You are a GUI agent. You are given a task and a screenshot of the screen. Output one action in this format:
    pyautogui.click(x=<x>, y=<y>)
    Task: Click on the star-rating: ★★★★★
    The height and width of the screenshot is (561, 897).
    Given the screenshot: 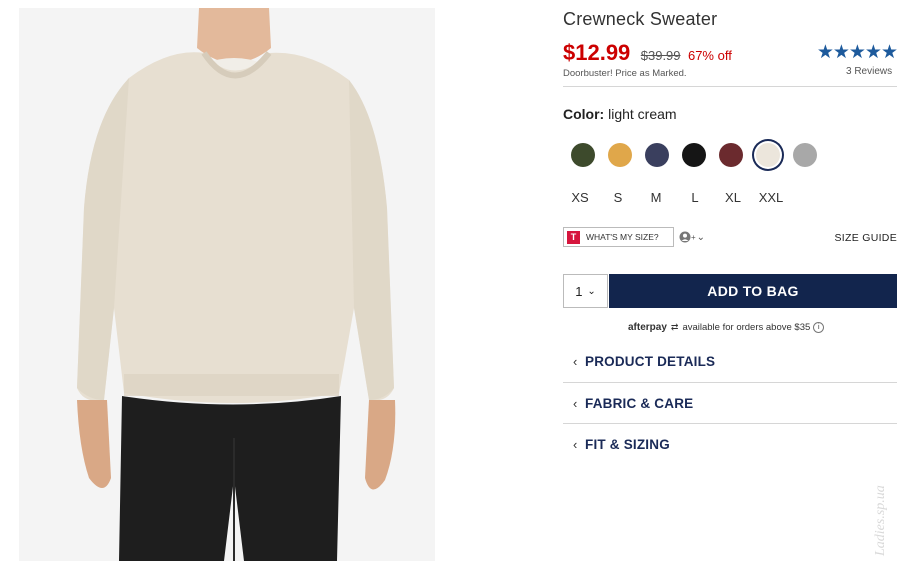 What is the action you would take?
    pyautogui.click(x=851, y=52)
    